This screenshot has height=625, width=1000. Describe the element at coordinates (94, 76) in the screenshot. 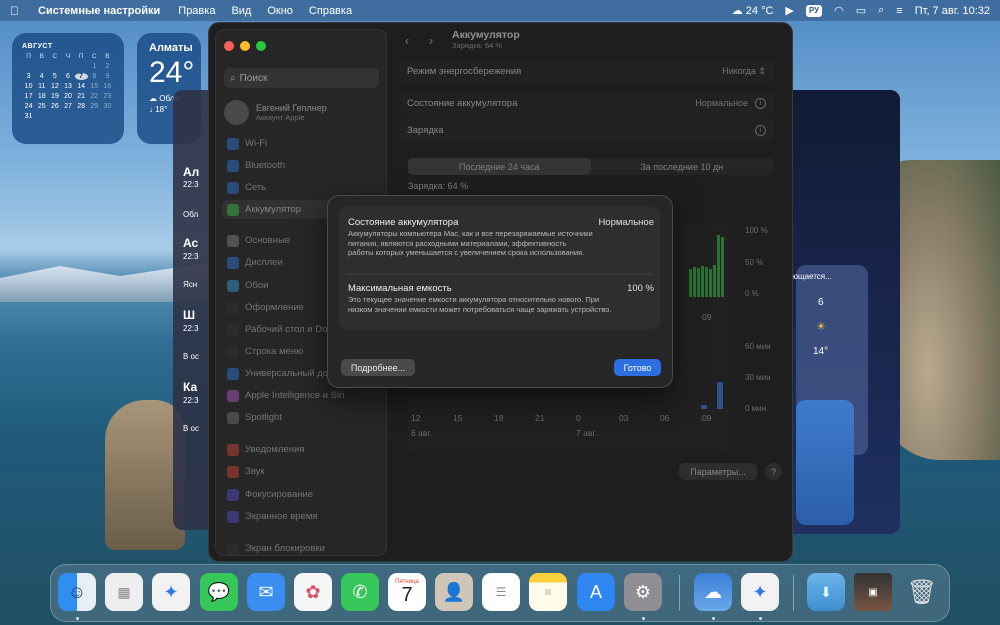

I see `calendar-day: 8` at that location.